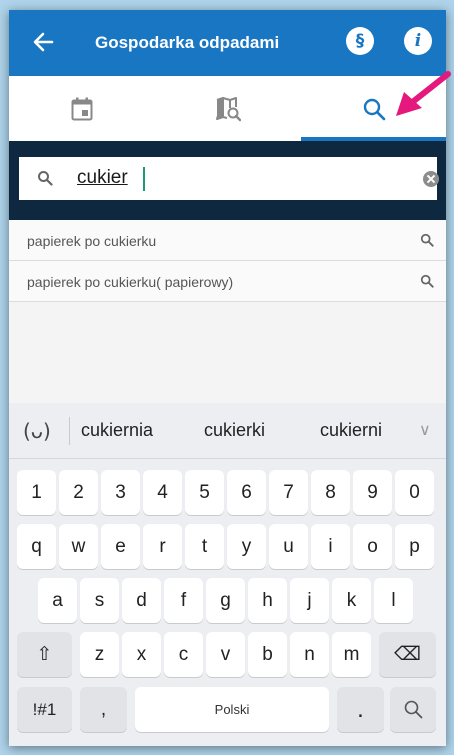 The height and width of the screenshot is (755, 454). Describe the element at coordinates (44, 654) in the screenshot. I see `shift-key: ⇧` at that location.